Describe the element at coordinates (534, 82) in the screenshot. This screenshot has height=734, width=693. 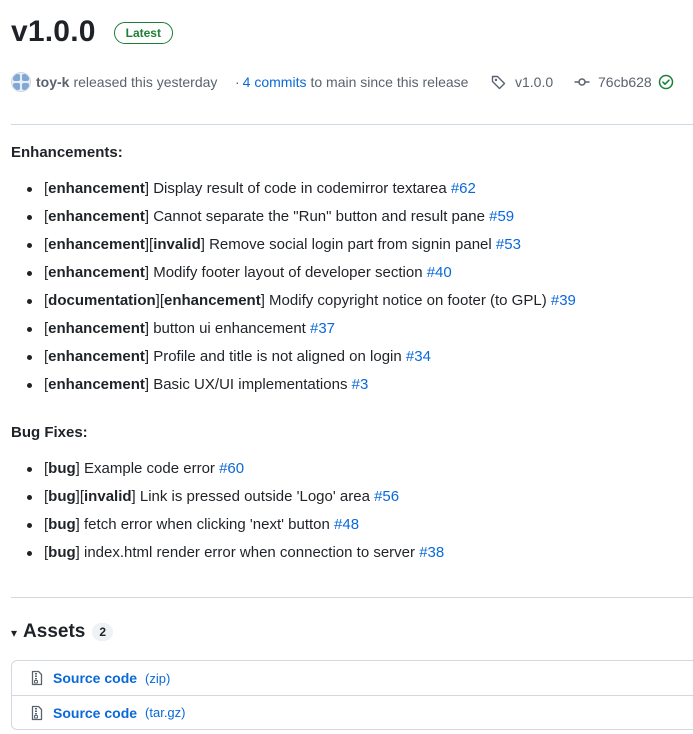
I see `tag-label: v1.0.0` at that location.